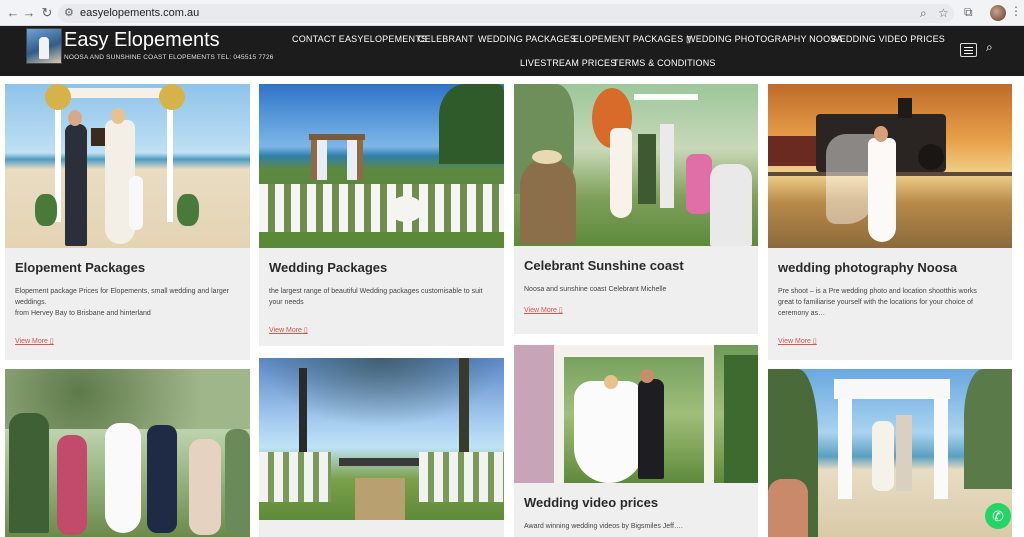  Describe the element at coordinates (527, 39) in the screenshot. I see `nav-wedding-packages: WEDDING PACKAGES` at that location.